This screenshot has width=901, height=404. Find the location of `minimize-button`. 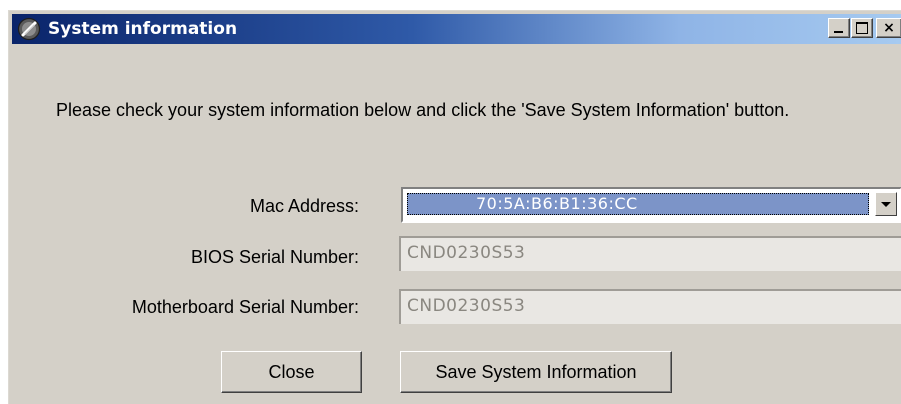

minimize-button is located at coordinates (839, 28).